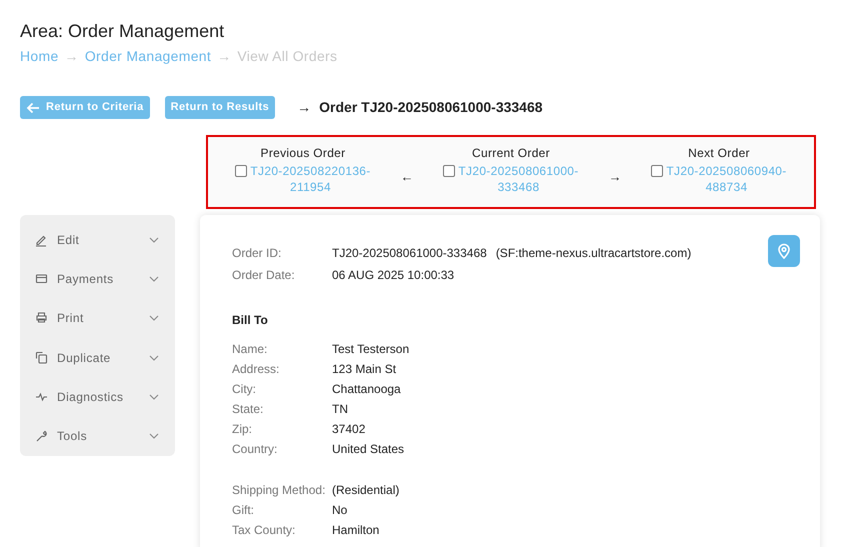  I want to click on field-label: Name:, so click(250, 349).